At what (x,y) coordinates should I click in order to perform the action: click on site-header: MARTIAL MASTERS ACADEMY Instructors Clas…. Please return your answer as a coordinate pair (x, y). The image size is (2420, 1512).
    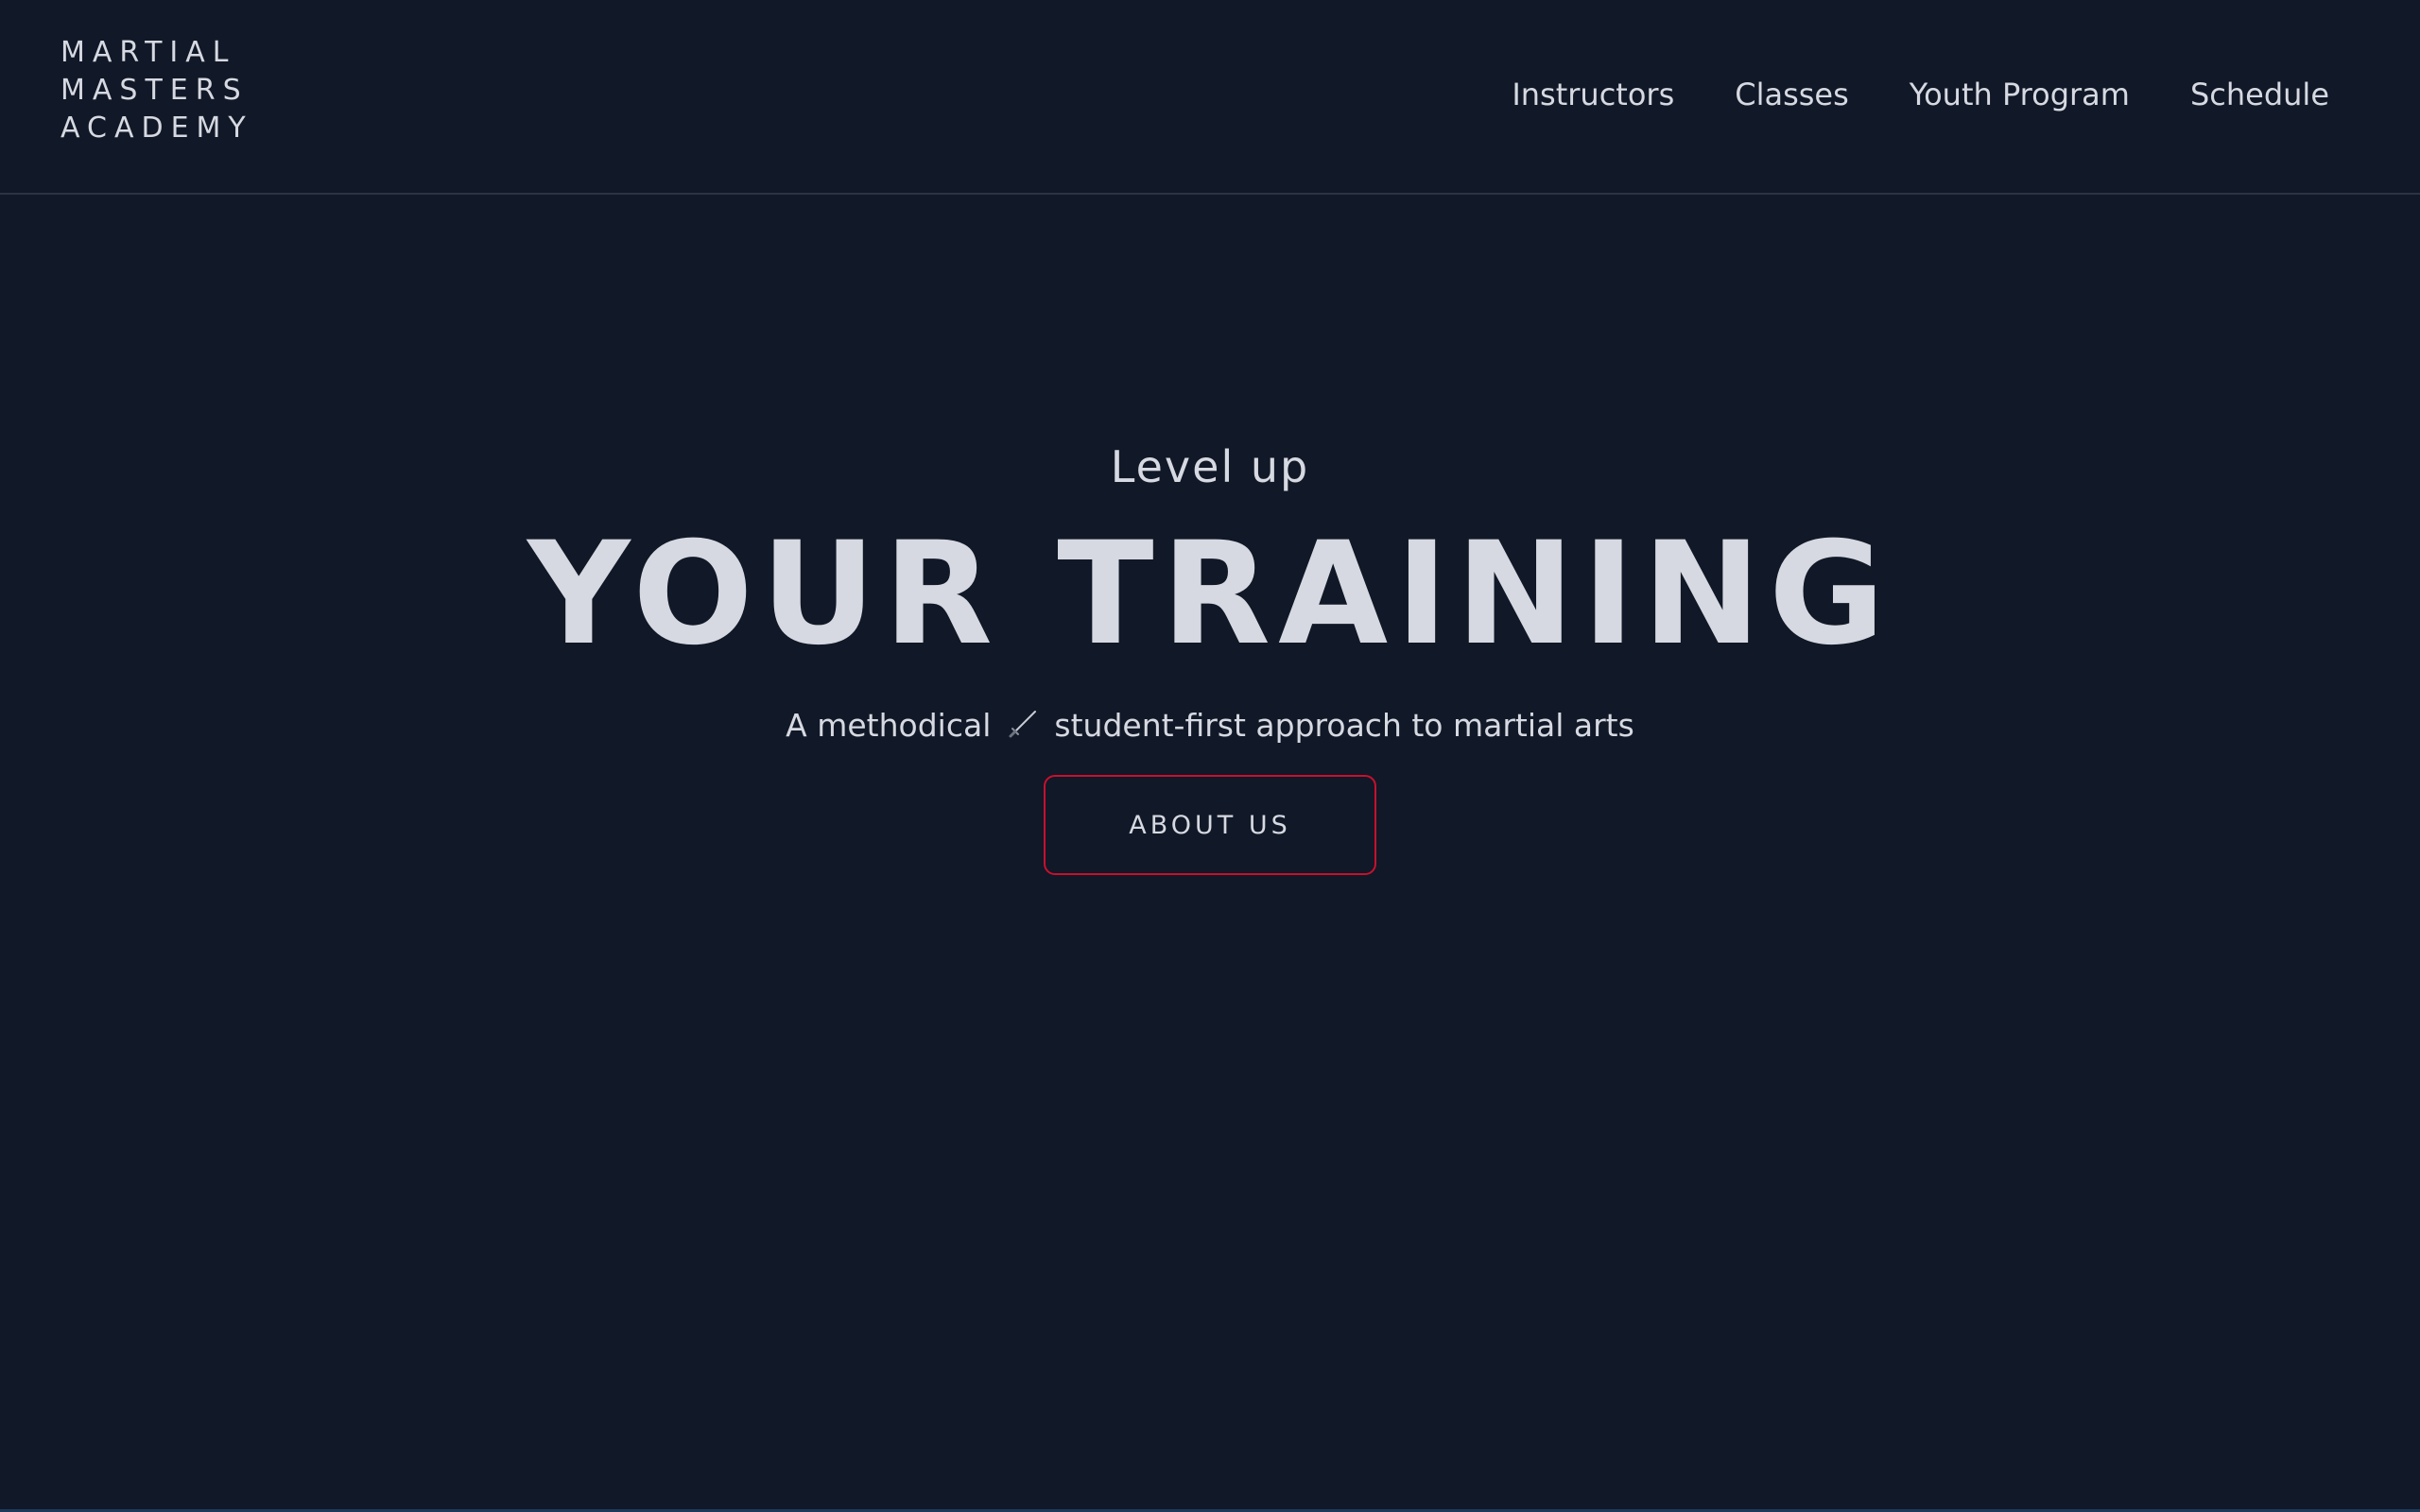
    Looking at the image, I should click on (1210, 97).